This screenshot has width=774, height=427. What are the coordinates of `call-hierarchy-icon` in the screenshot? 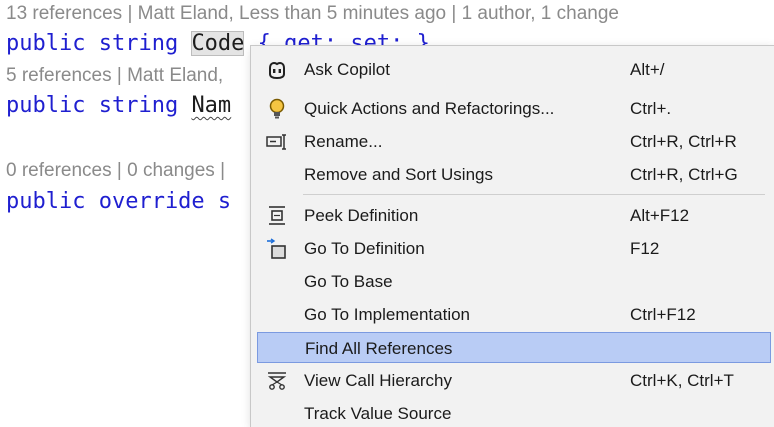 It's located at (277, 381).